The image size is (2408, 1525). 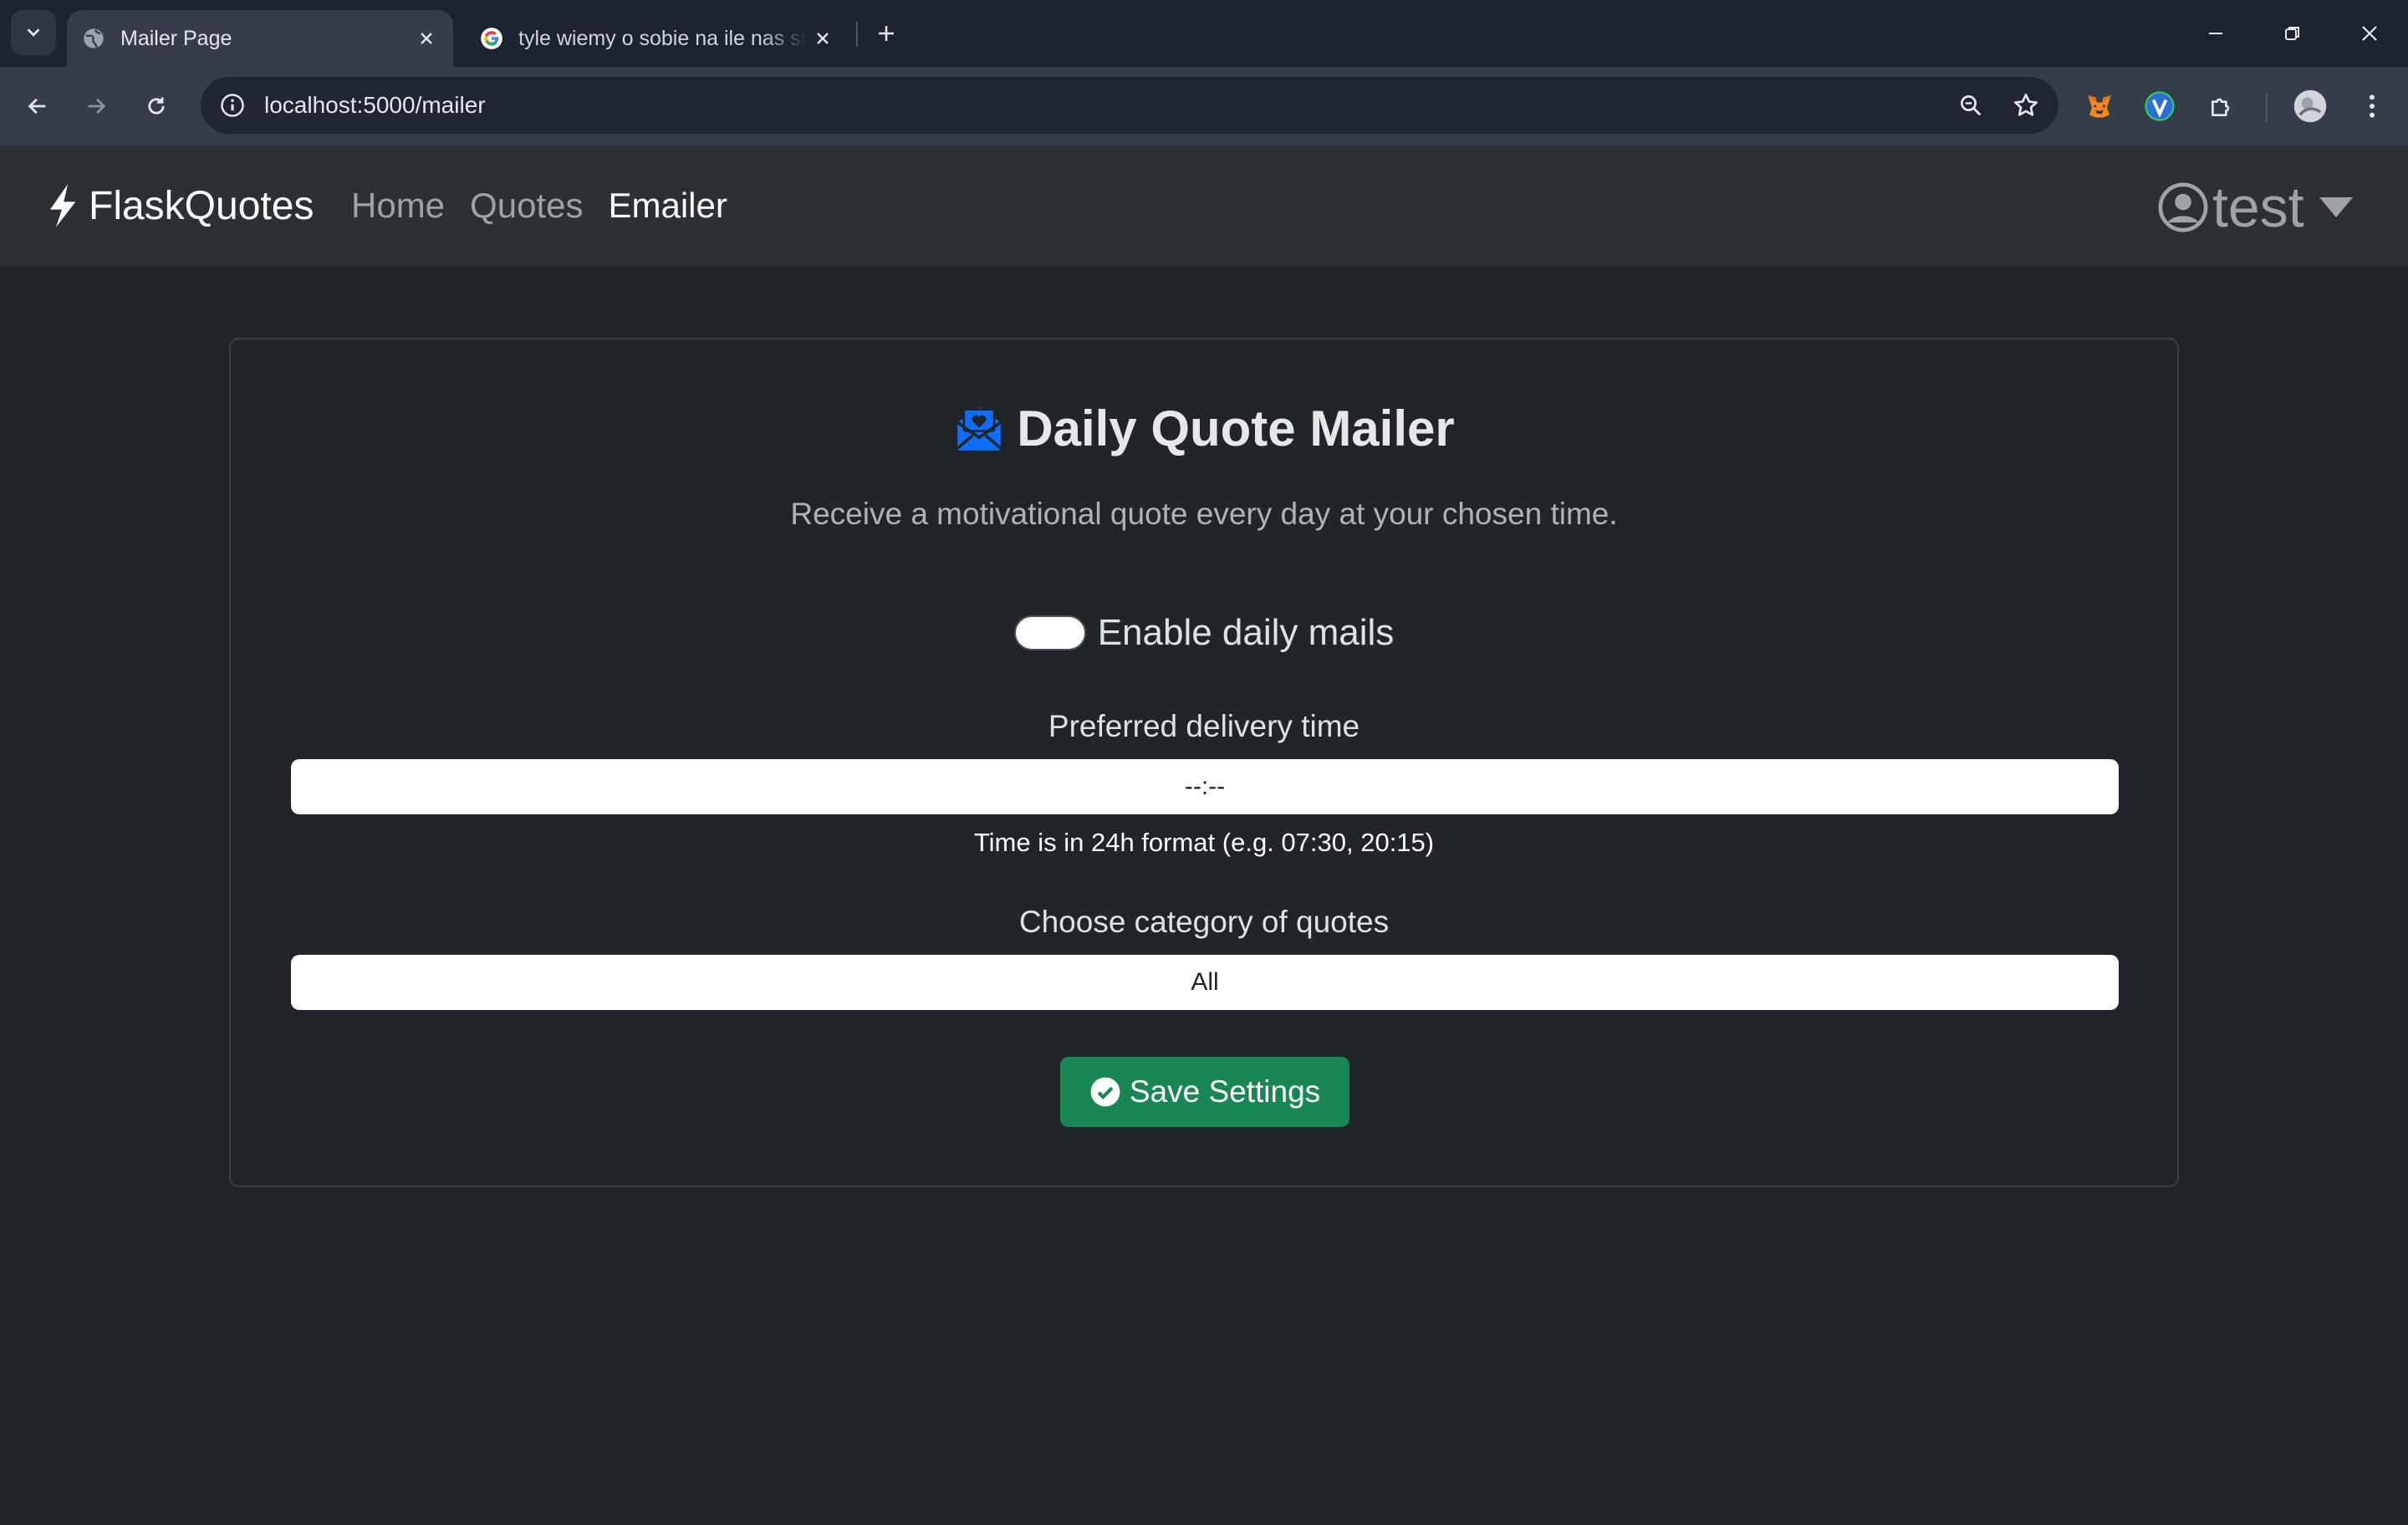 I want to click on chevron-down-icon, so click(x=33, y=32).